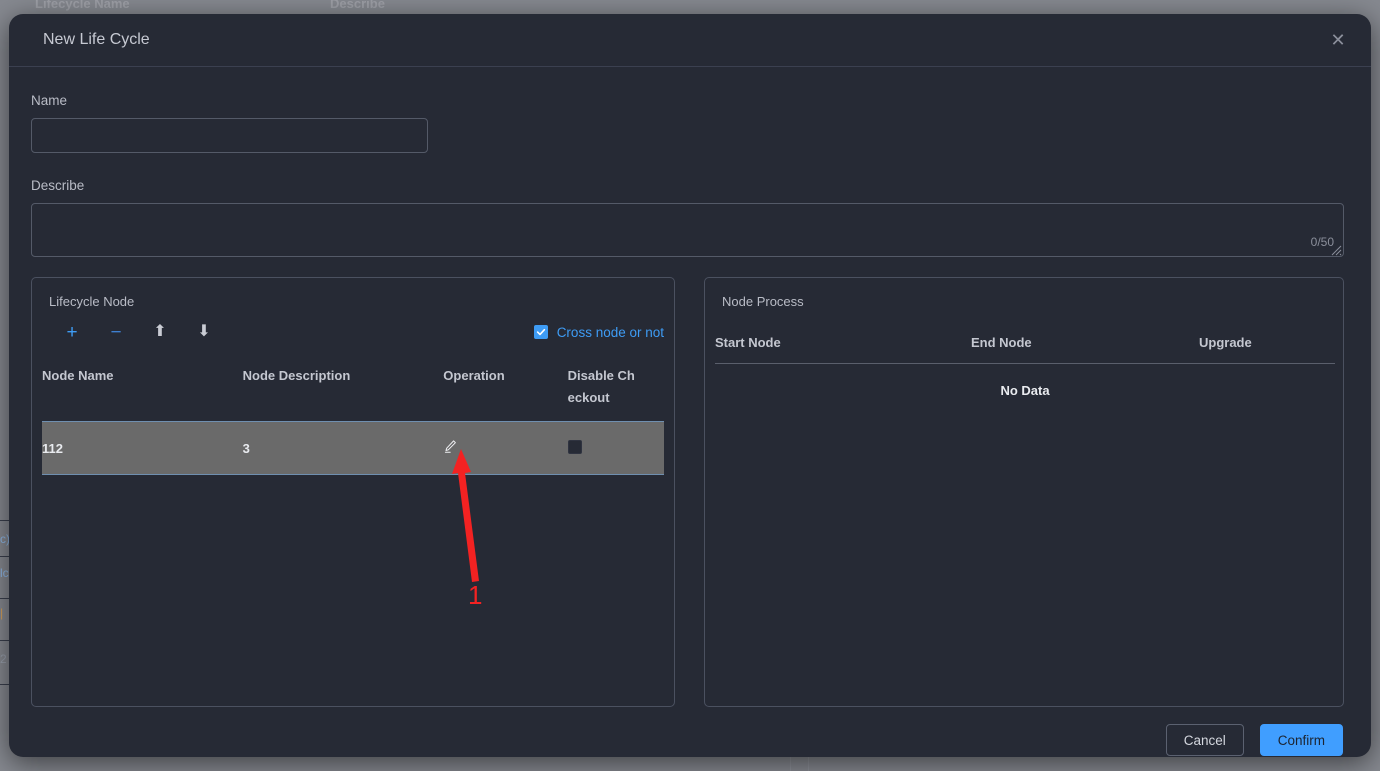 This screenshot has height=771, width=1380. Describe the element at coordinates (353, 332) in the screenshot. I see `lifecycle-node-toolbar: + − ⬆ ⬇ Cross node or not` at that location.